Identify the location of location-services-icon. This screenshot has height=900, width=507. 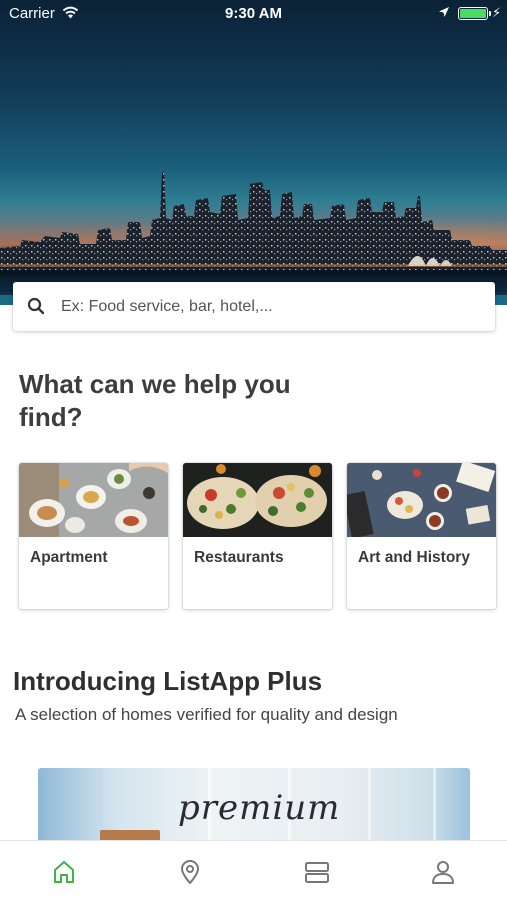
(444, 12).